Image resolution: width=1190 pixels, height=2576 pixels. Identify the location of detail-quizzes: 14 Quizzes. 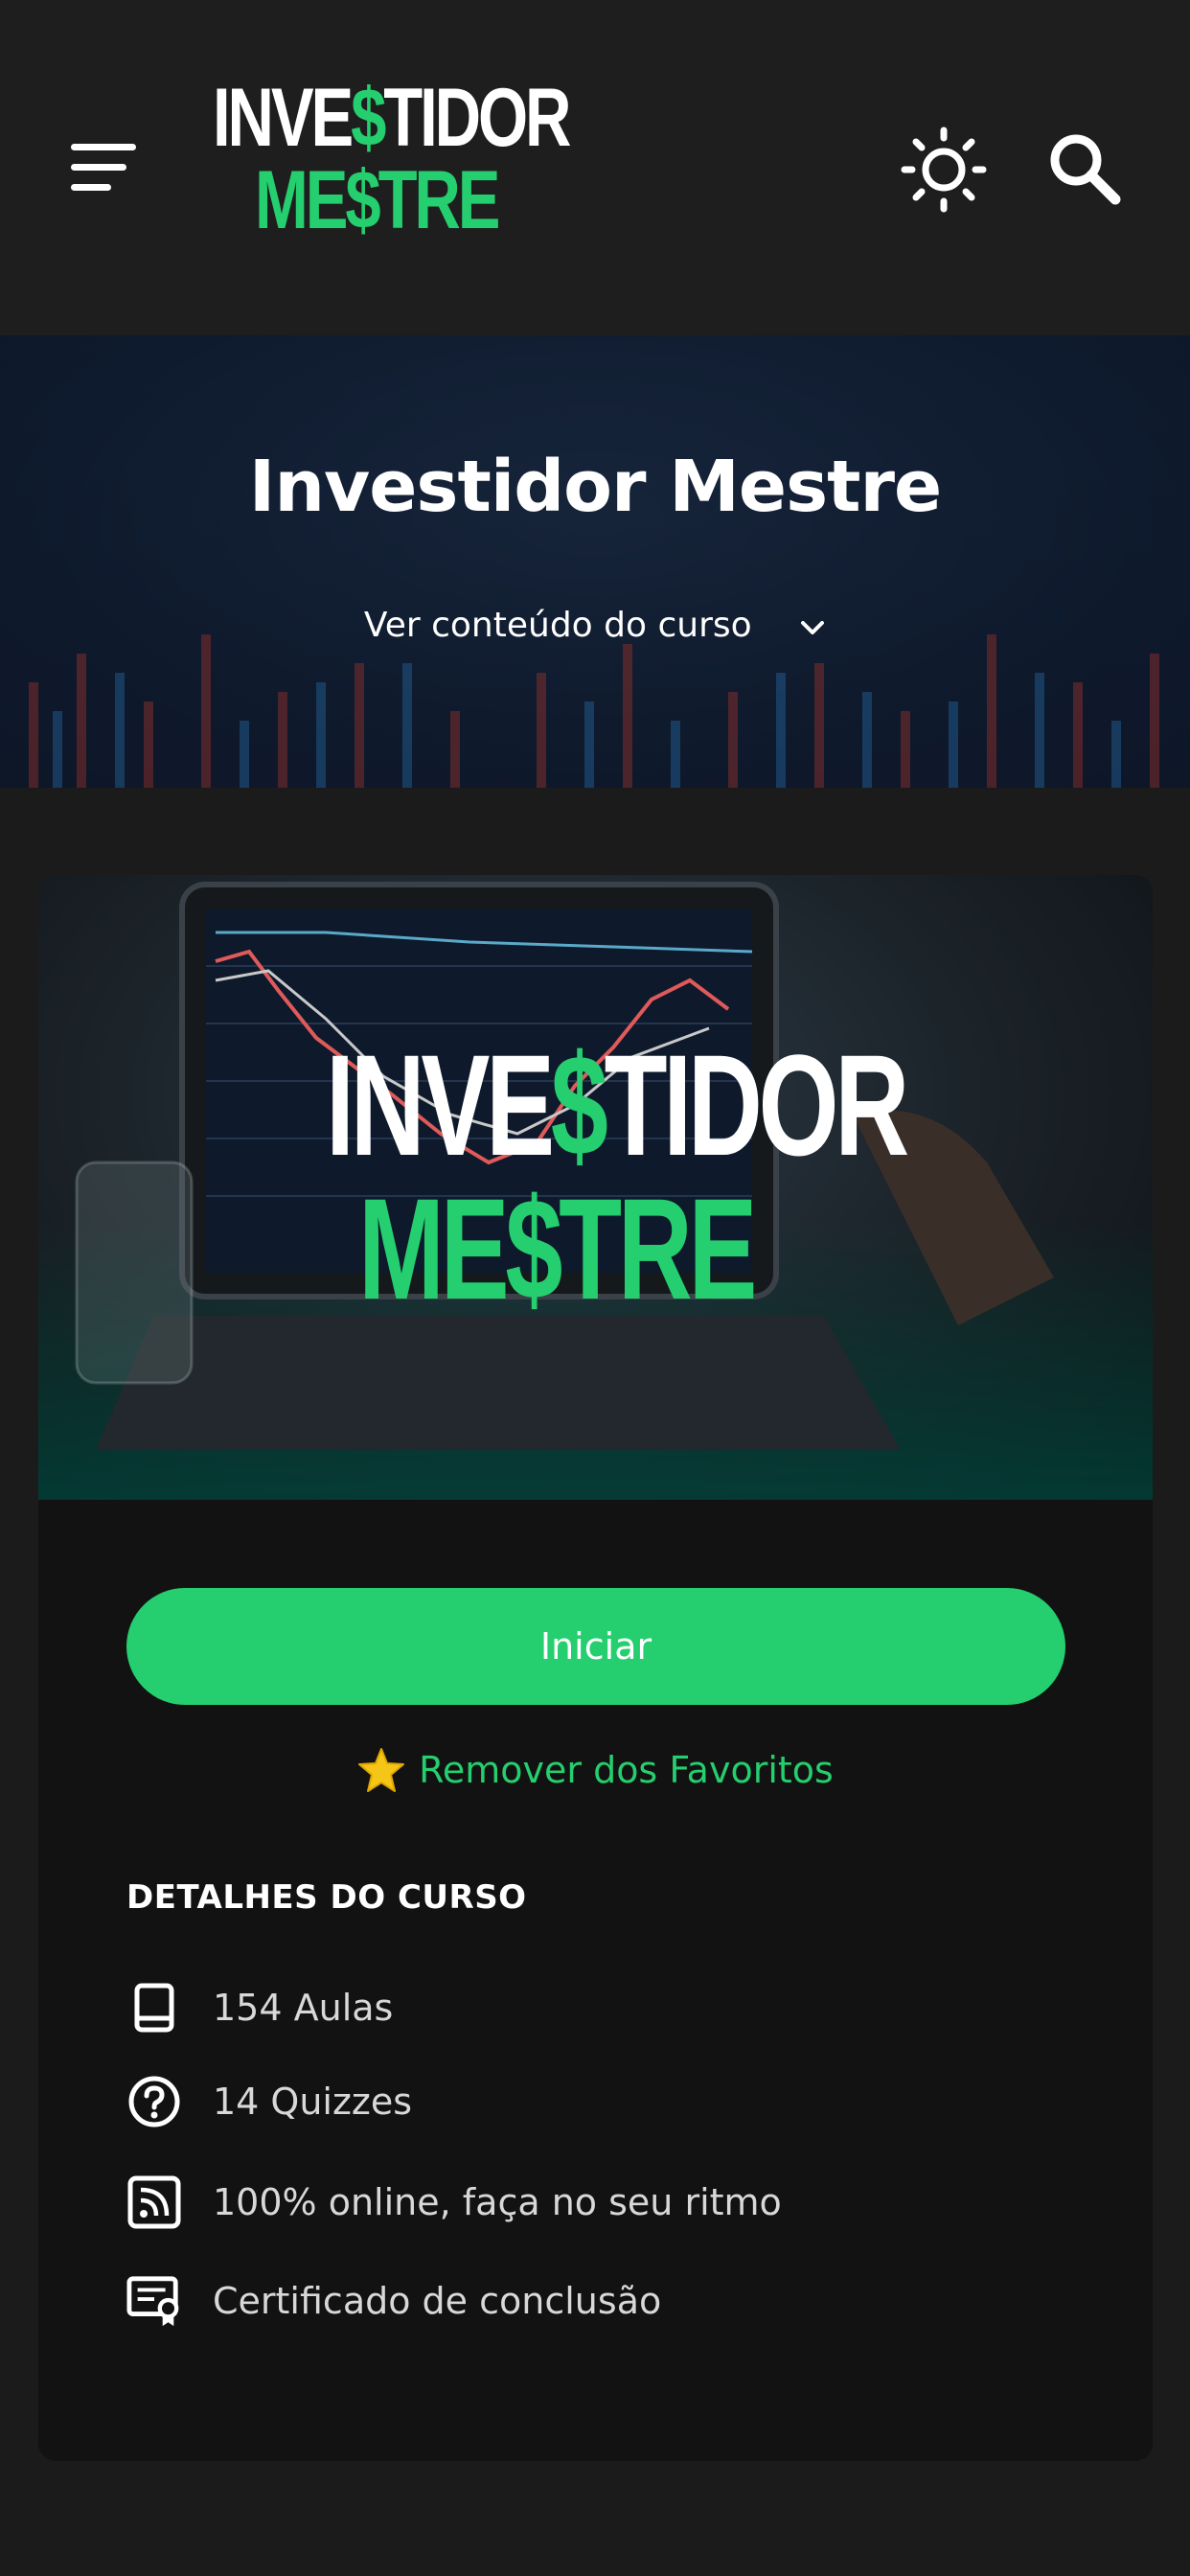
(269, 2101).